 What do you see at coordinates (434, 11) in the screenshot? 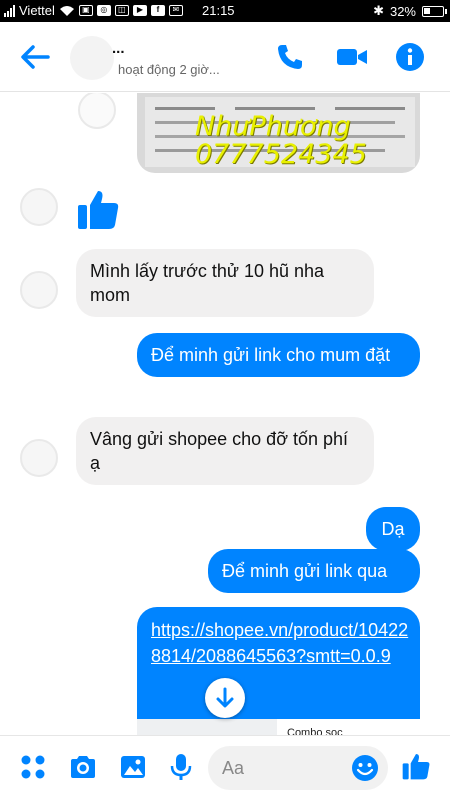
I see `battery-icon` at bounding box center [434, 11].